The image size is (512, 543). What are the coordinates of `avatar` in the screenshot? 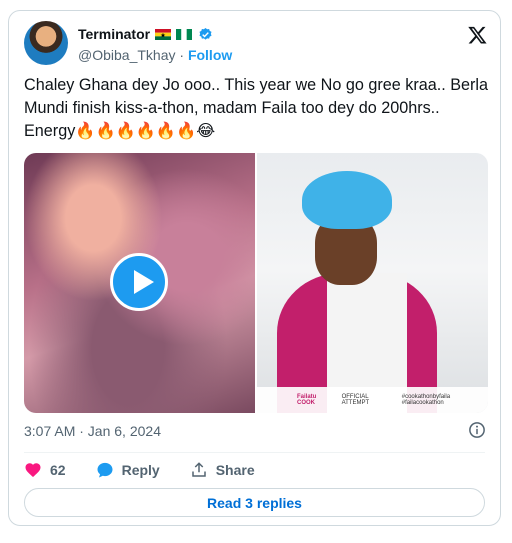 It's located at (46, 43).